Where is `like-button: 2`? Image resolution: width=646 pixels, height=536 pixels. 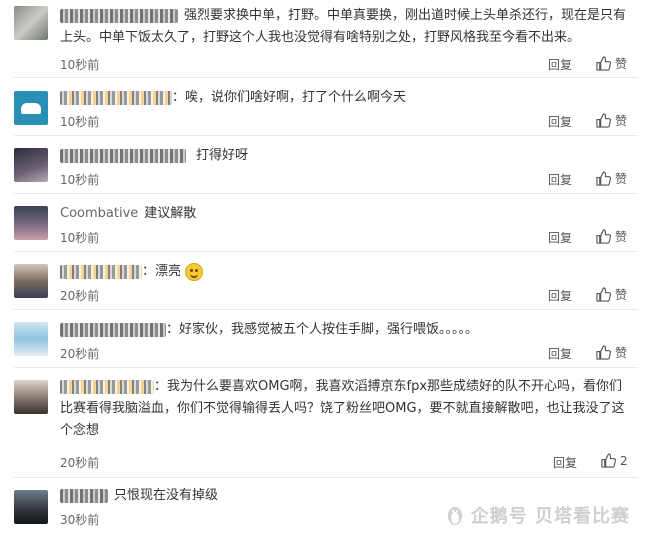 like-button: 2 is located at coordinates (614, 460).